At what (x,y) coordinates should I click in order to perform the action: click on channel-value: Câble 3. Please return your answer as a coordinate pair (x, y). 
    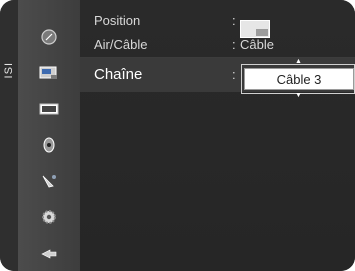
    Looking at the image, I should click on (299, 79).